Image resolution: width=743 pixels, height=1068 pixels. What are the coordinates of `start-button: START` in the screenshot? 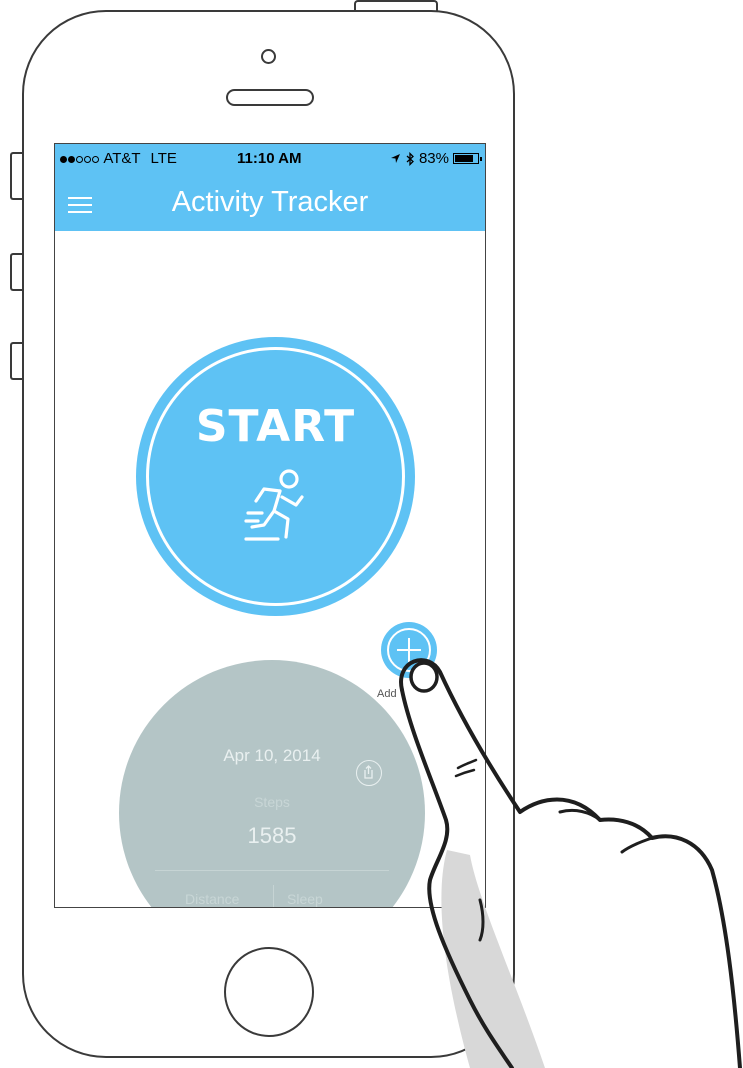 It's located at (275, 476).